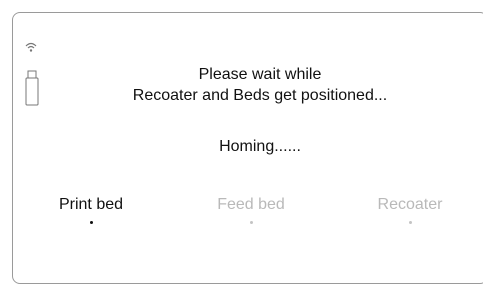 Image resolution: width=483 pixels, height=284 pixels. Describe the element at coordinates (410, 204) in the screenshot. I see `step-label: Recoater` at that location.